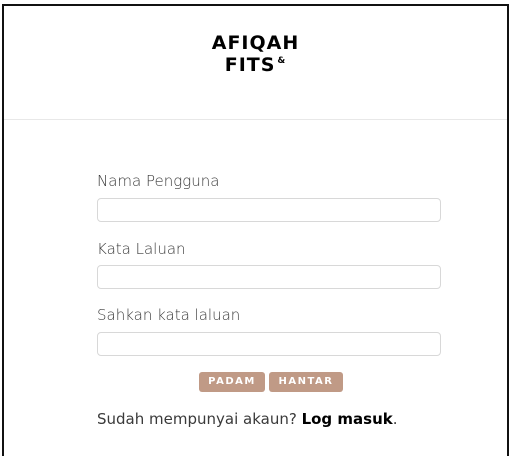 The width and height of the screenshot is (515, 458). Describe the element at coordinates (255, 43) in the screenshot. I see `brand-logo-line1: AFIQAH` at that location.